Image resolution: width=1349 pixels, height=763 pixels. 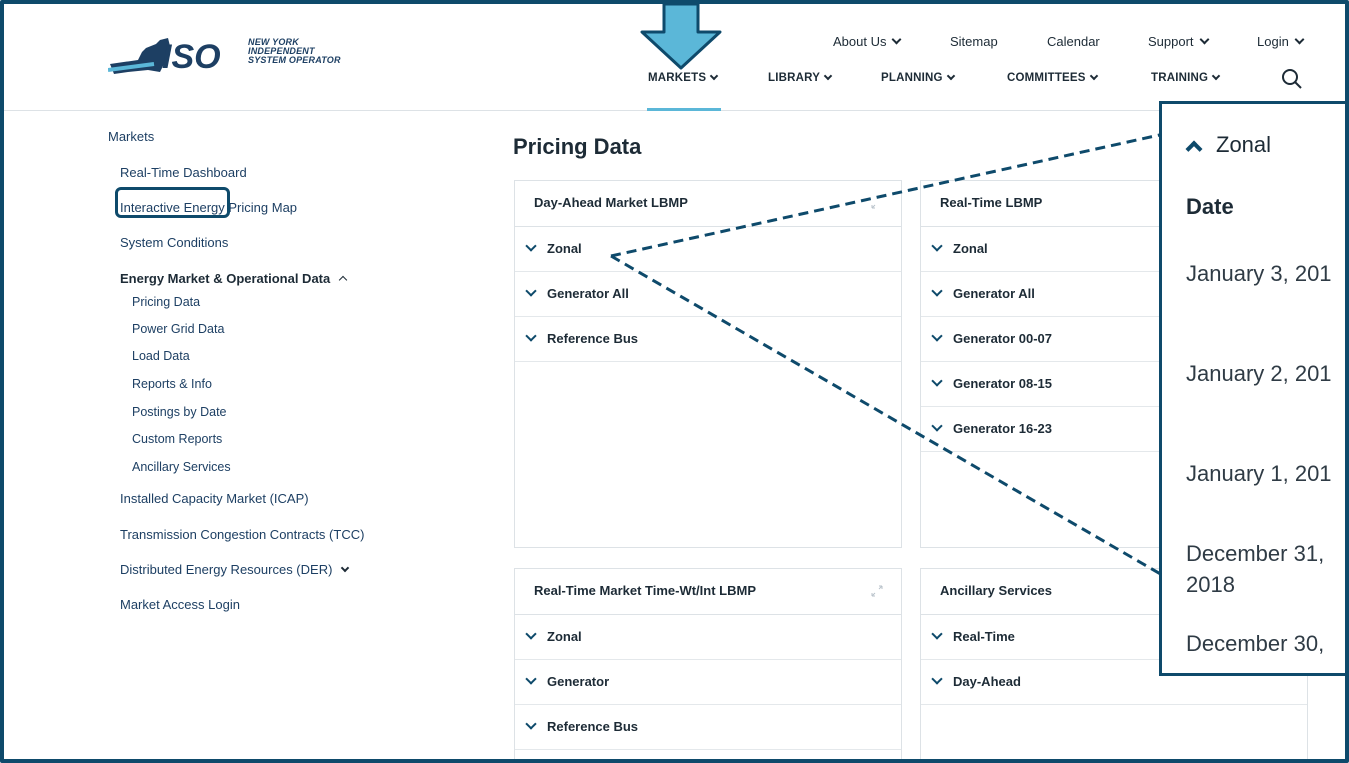 I want to click on nav-training-label: TRAINING, so click(x=1180, y=78).